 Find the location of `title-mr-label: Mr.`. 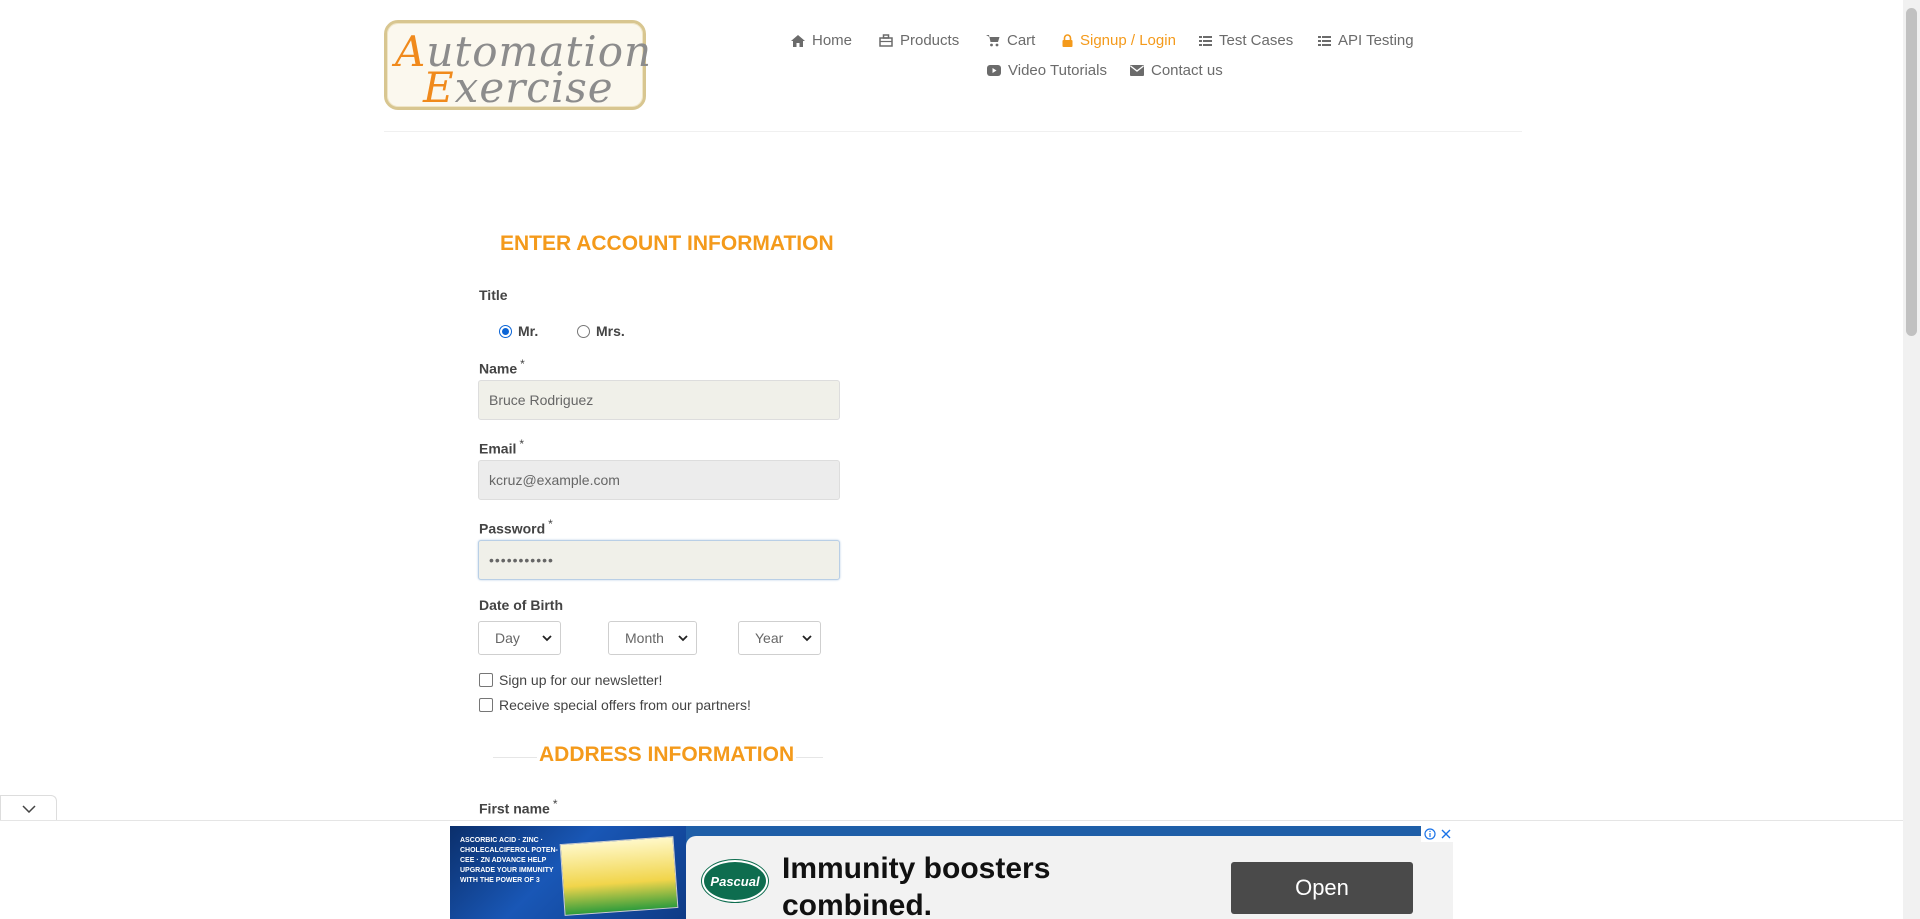

title-mr-label: Mr. is located at coordinates (528, 331).